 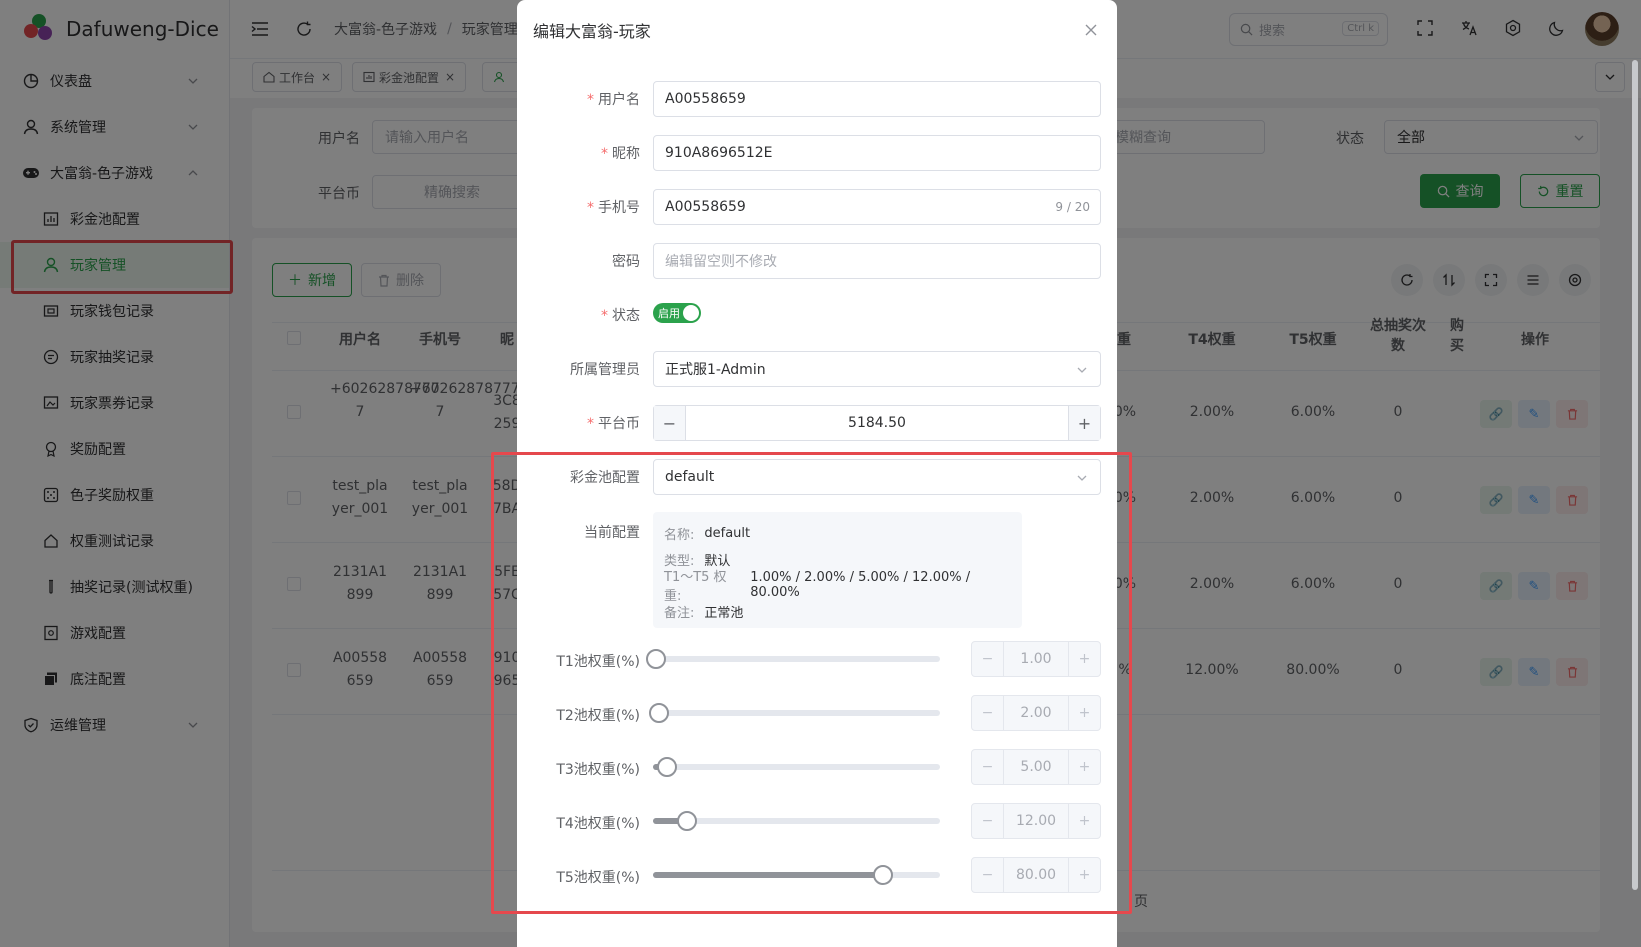 What do you see at coordinates (837, 611) in the screenshot?
I see `config-note-line: 备注: 正常池` at bounding box center [837, 611].